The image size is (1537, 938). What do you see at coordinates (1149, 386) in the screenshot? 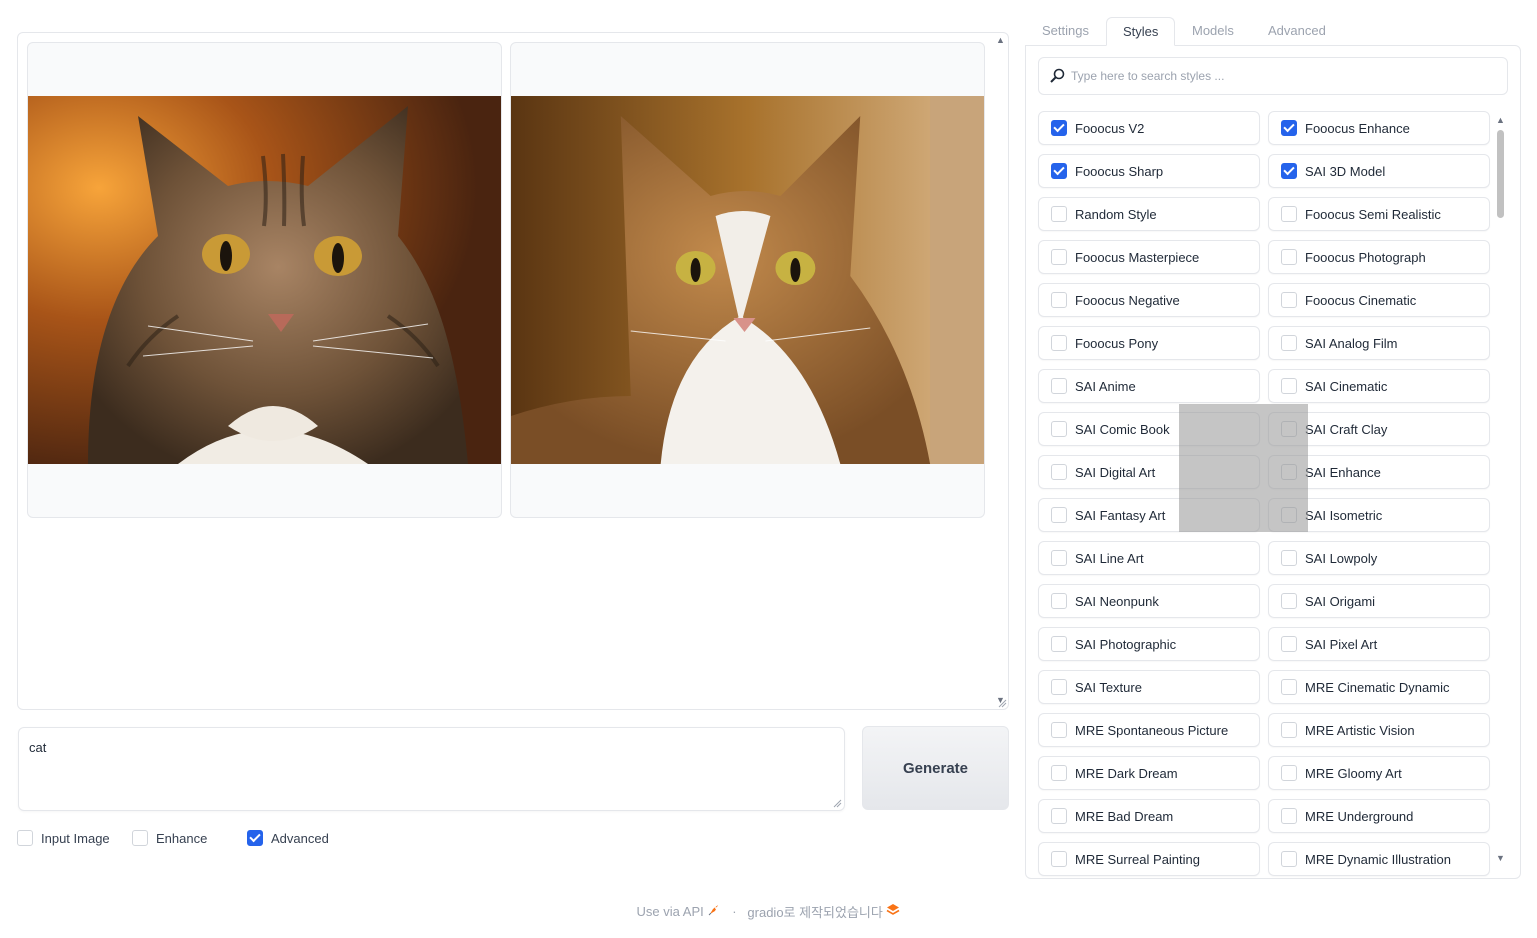
I see `style-option: SAI Anime` at bounding box center [1149, 386].